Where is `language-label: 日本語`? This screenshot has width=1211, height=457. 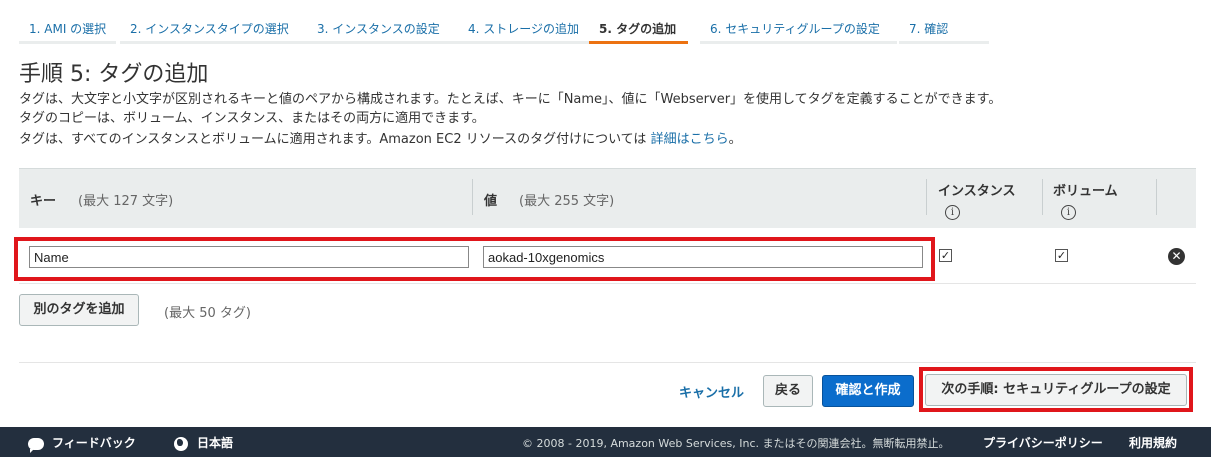 language-label: 日本語 is located at coordinates (215, 443).